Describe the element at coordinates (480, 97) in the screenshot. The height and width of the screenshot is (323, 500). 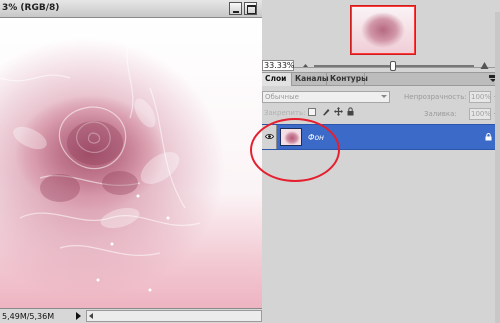
I see `opacity-input: 100%` at that location.